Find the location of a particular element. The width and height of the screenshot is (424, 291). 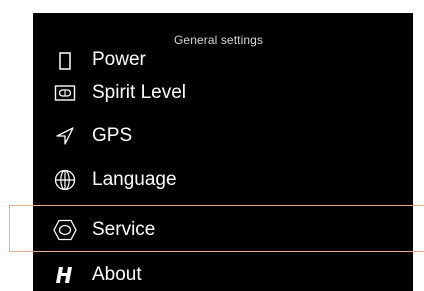

power-icon is located at coordinates (65, 61).